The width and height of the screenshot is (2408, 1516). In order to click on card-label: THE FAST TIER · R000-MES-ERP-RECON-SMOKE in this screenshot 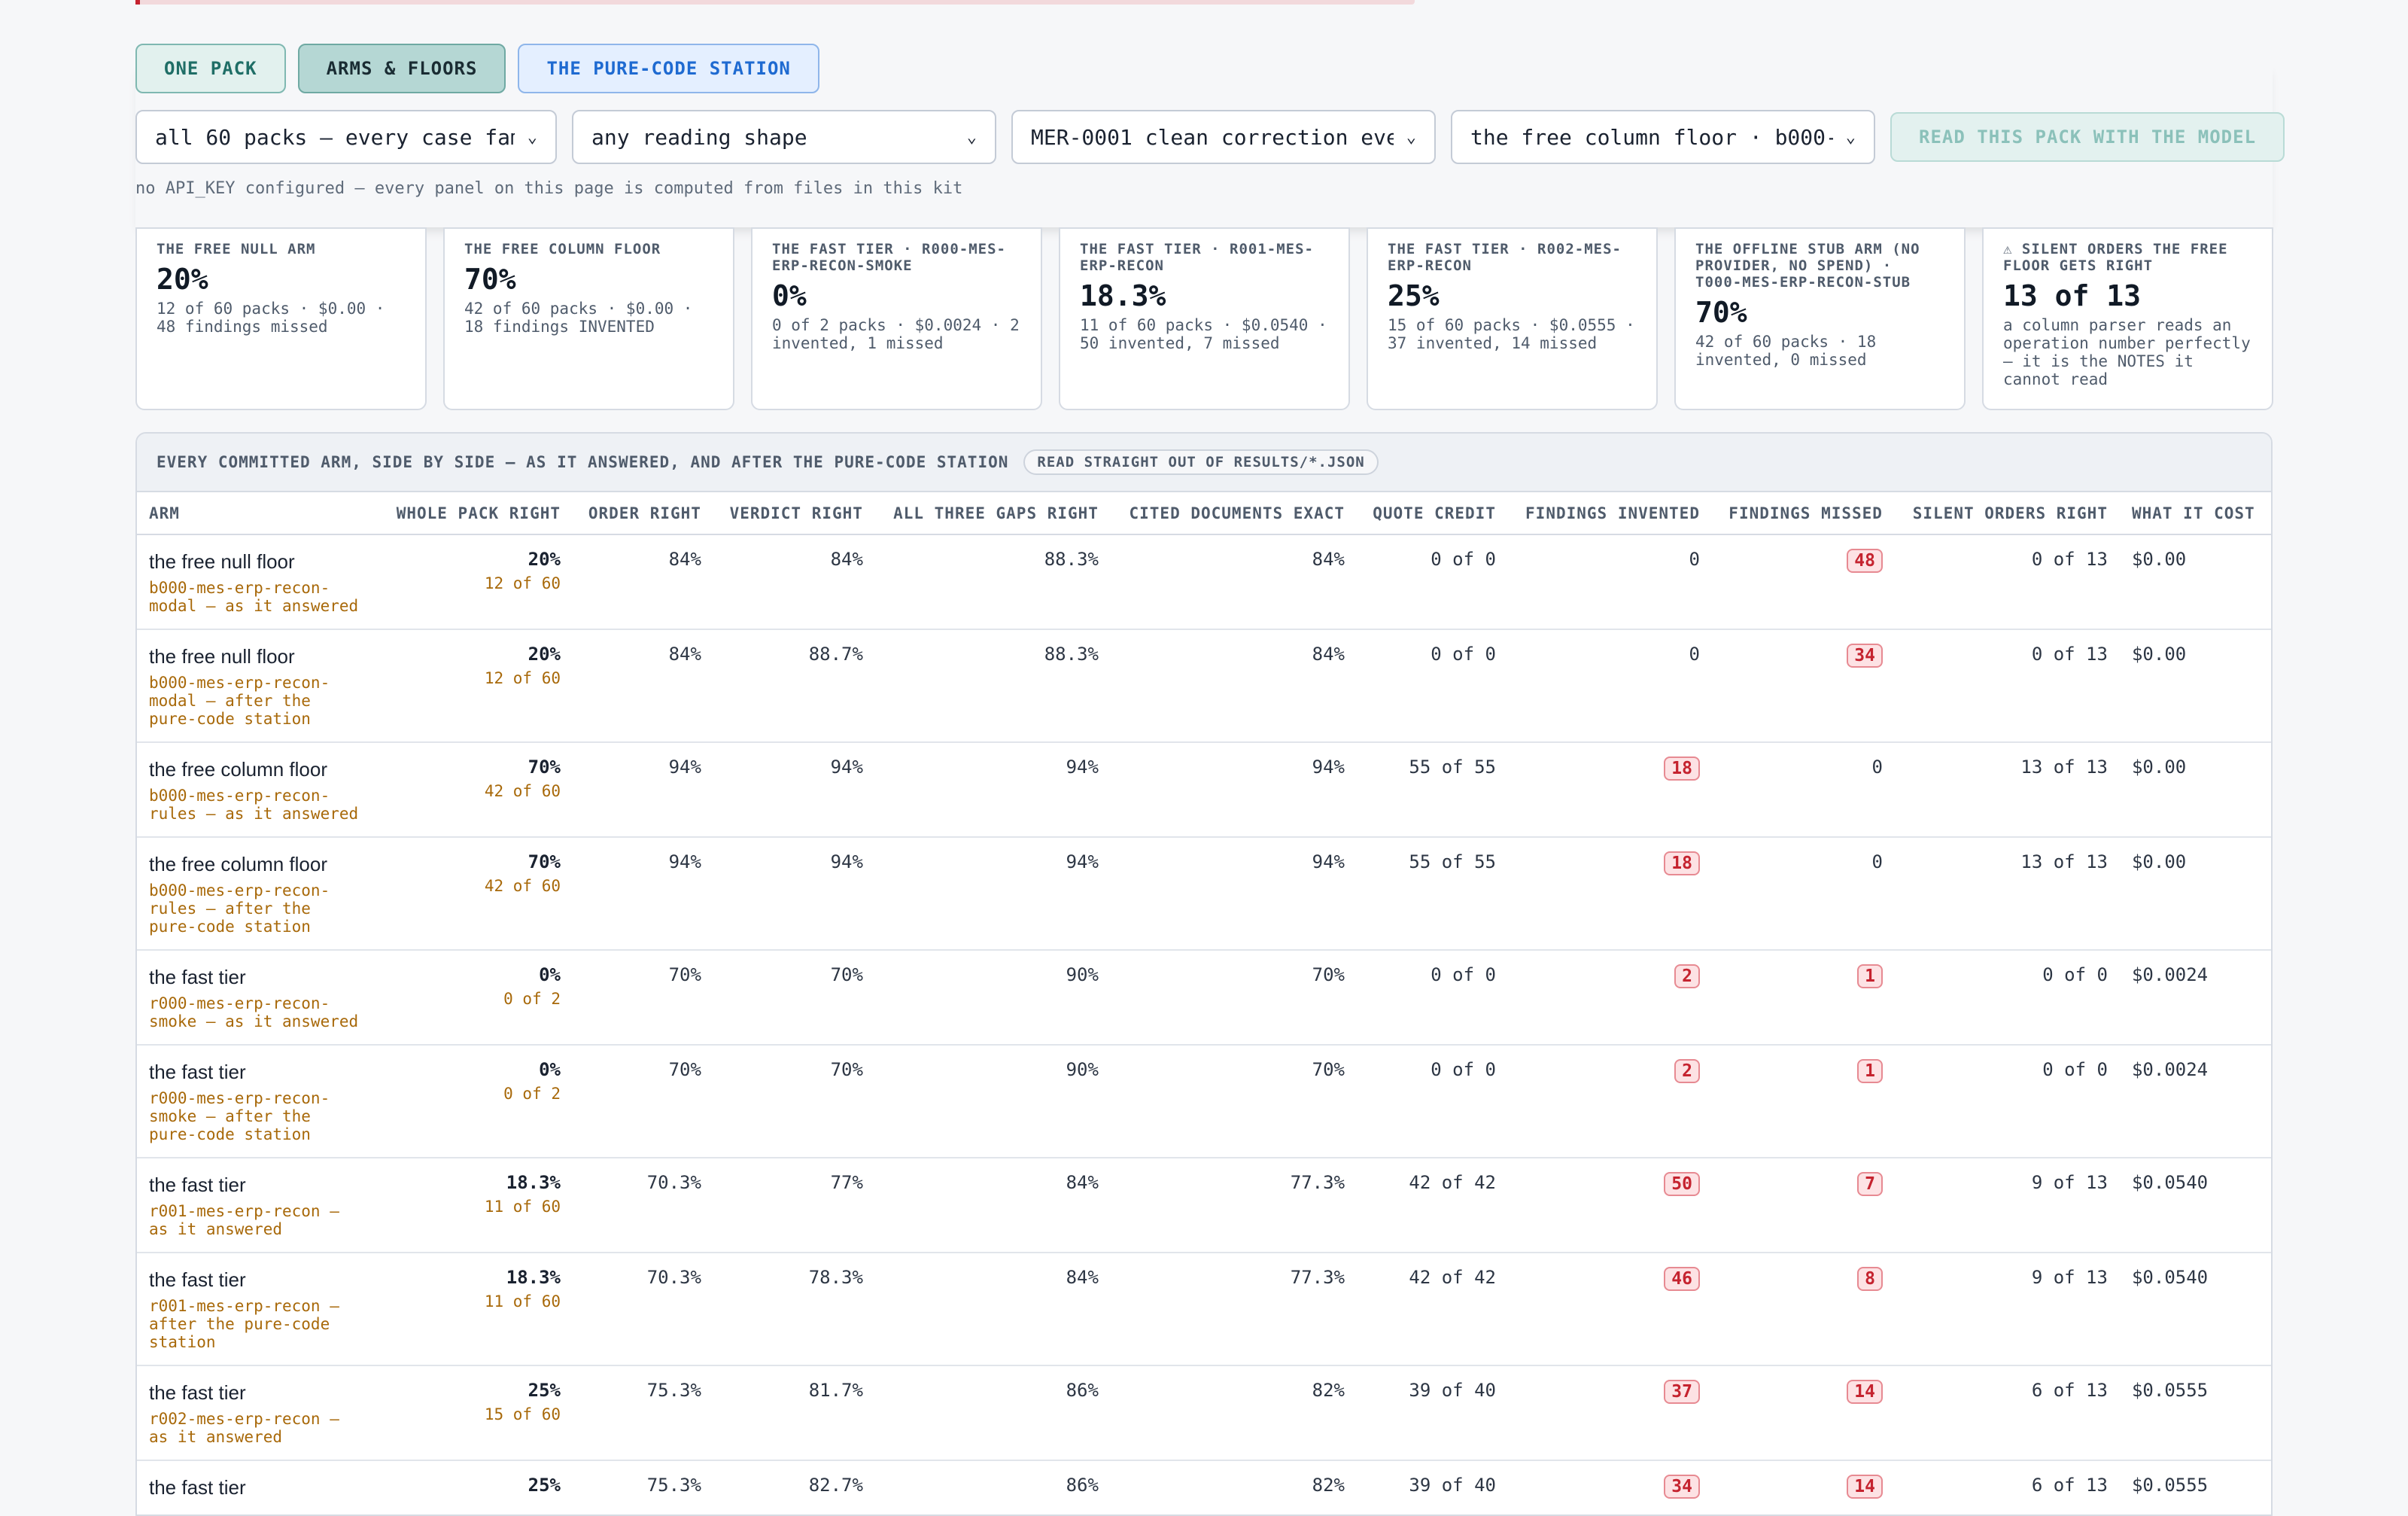, I will do `click(889, 257)`.